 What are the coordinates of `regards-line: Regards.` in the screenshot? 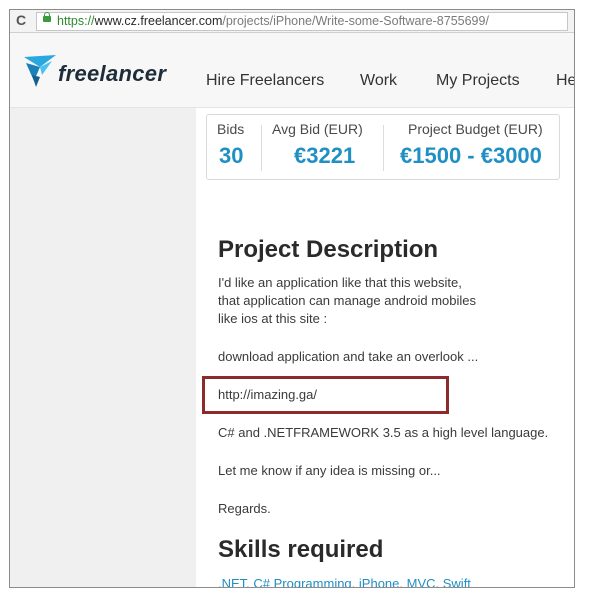 It's located at (244, 508).